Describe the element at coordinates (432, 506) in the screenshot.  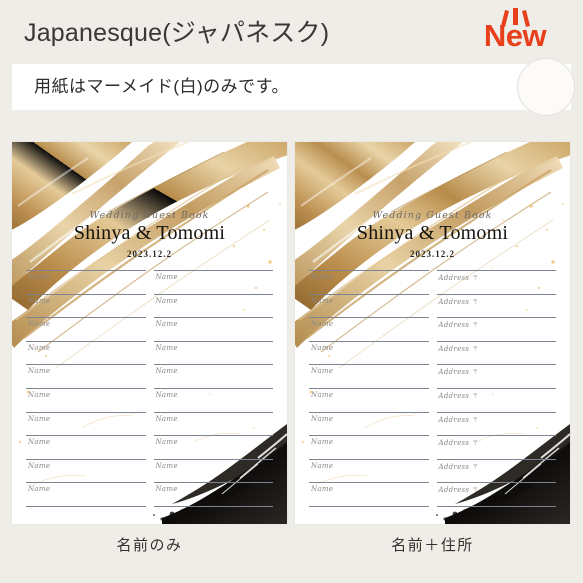
I see `closing-rule` at that location.